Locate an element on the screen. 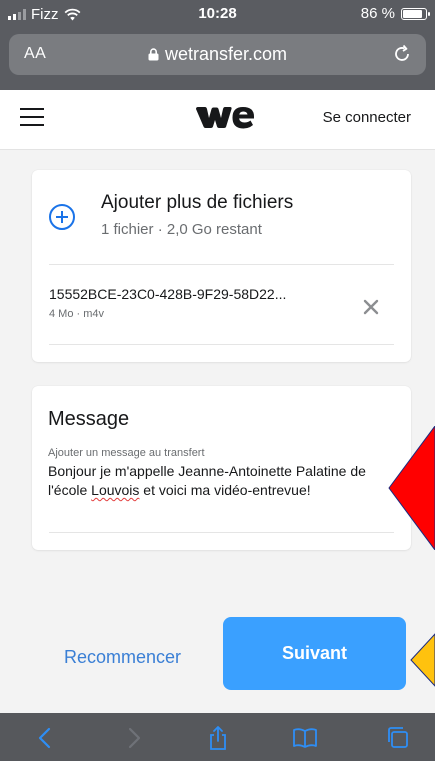 The image size is (435, 761). share-icon is located at coordinates (218, 738).